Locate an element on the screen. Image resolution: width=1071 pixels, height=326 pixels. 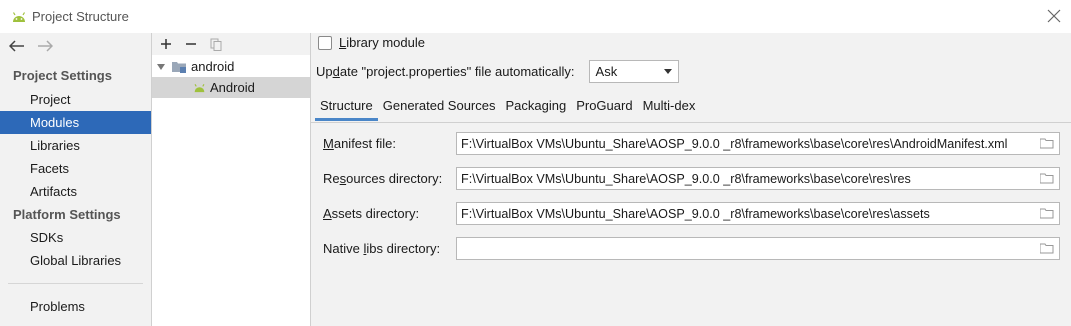
tab-packaging: Packaging is located at coordinates (535, 107).